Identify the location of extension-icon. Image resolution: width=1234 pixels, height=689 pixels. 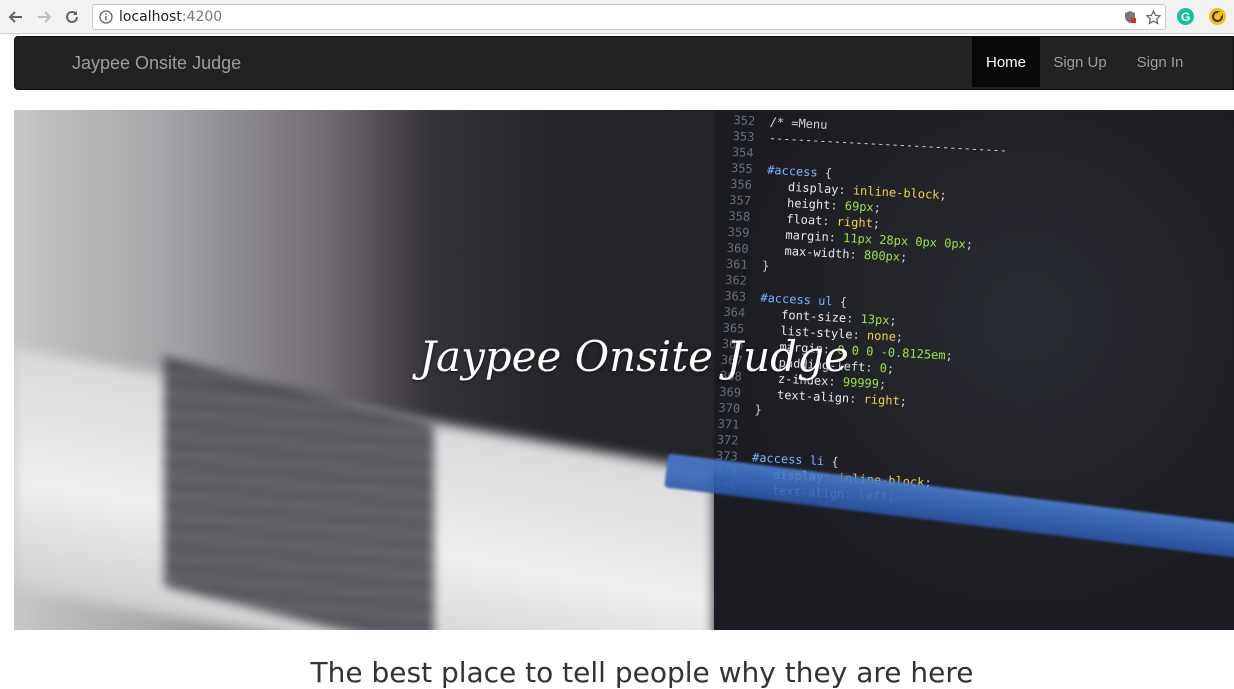
(1217, 16).